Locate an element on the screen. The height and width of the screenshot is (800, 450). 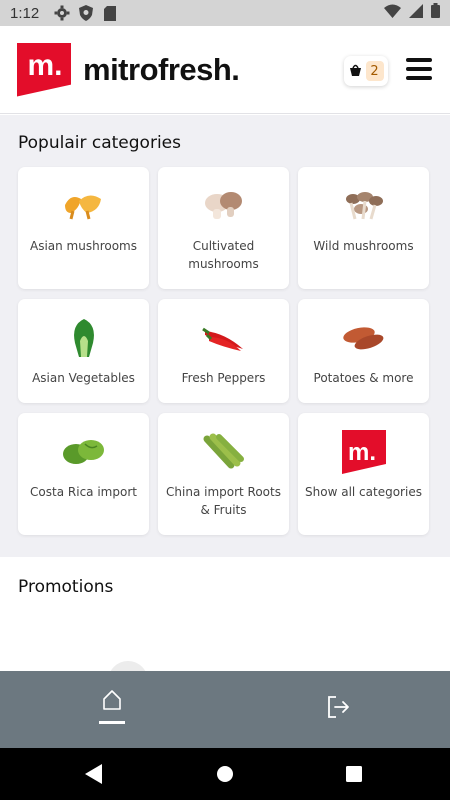
category-label: Asian Vegetables is located at coordinates (83, 378).